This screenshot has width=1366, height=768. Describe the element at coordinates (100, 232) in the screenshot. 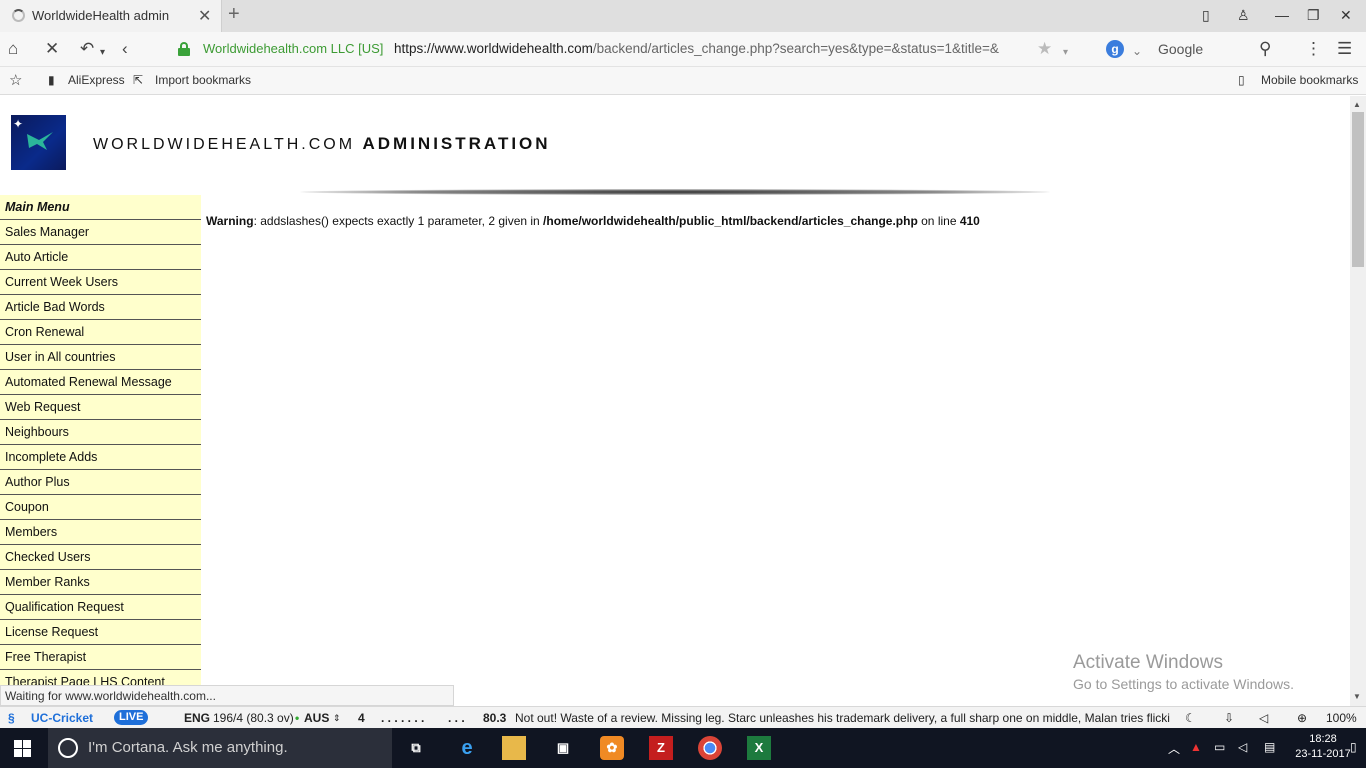

I see `menu-item-sales-manager: Sales Manager` at that location.